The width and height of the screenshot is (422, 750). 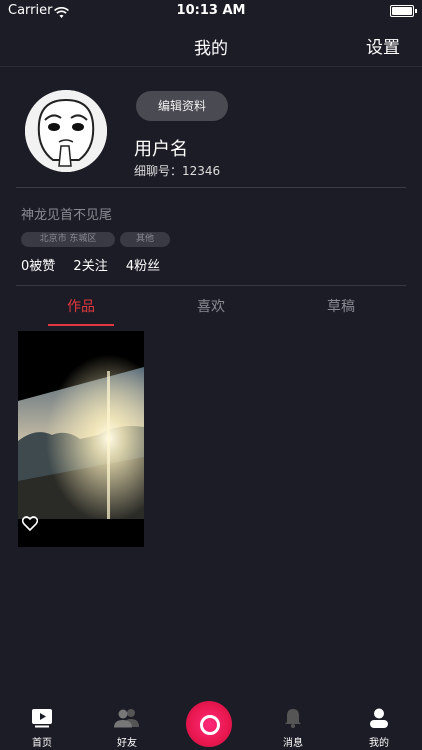 I want to click on status-time: 10:13 AM, so click(x=211, y=10).